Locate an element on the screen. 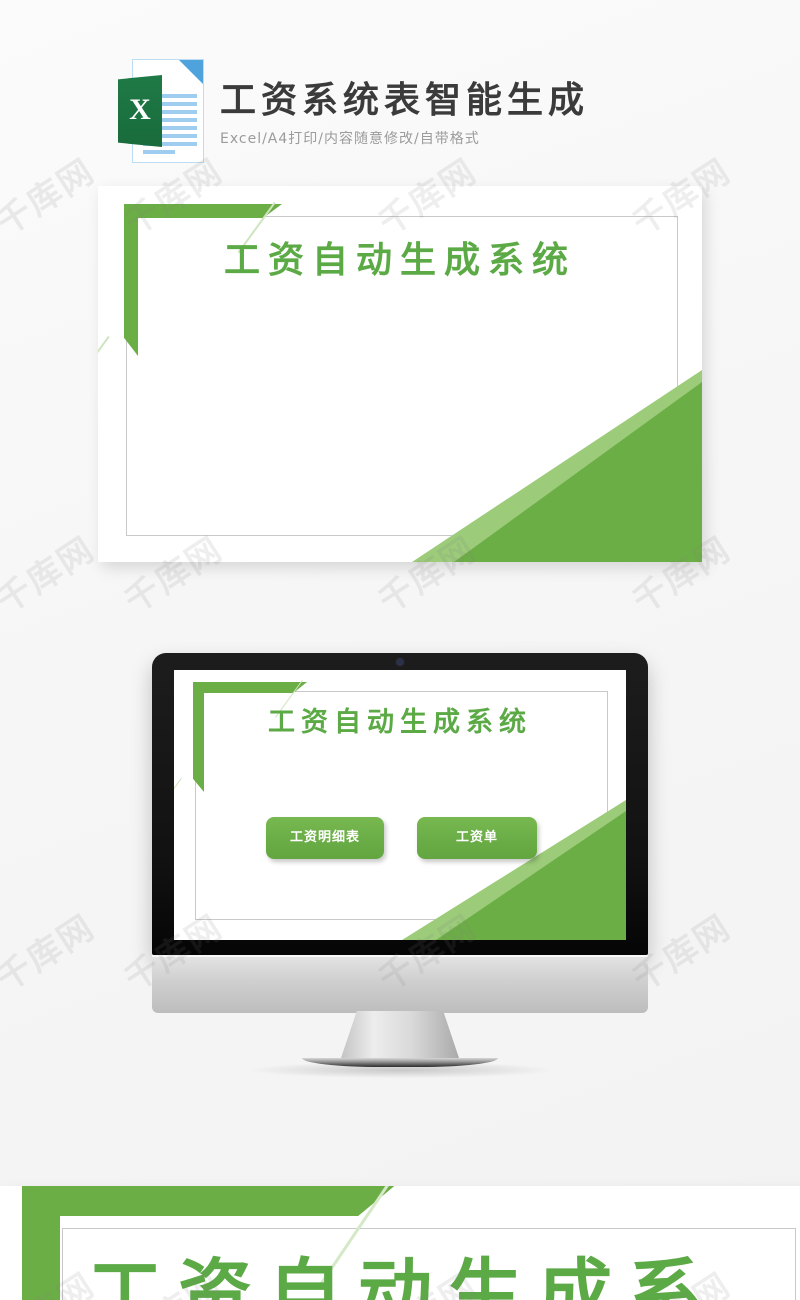 This screenshot has width=800, height=1300. payslip-button: 工资单 is located at coordinates (477, 838).